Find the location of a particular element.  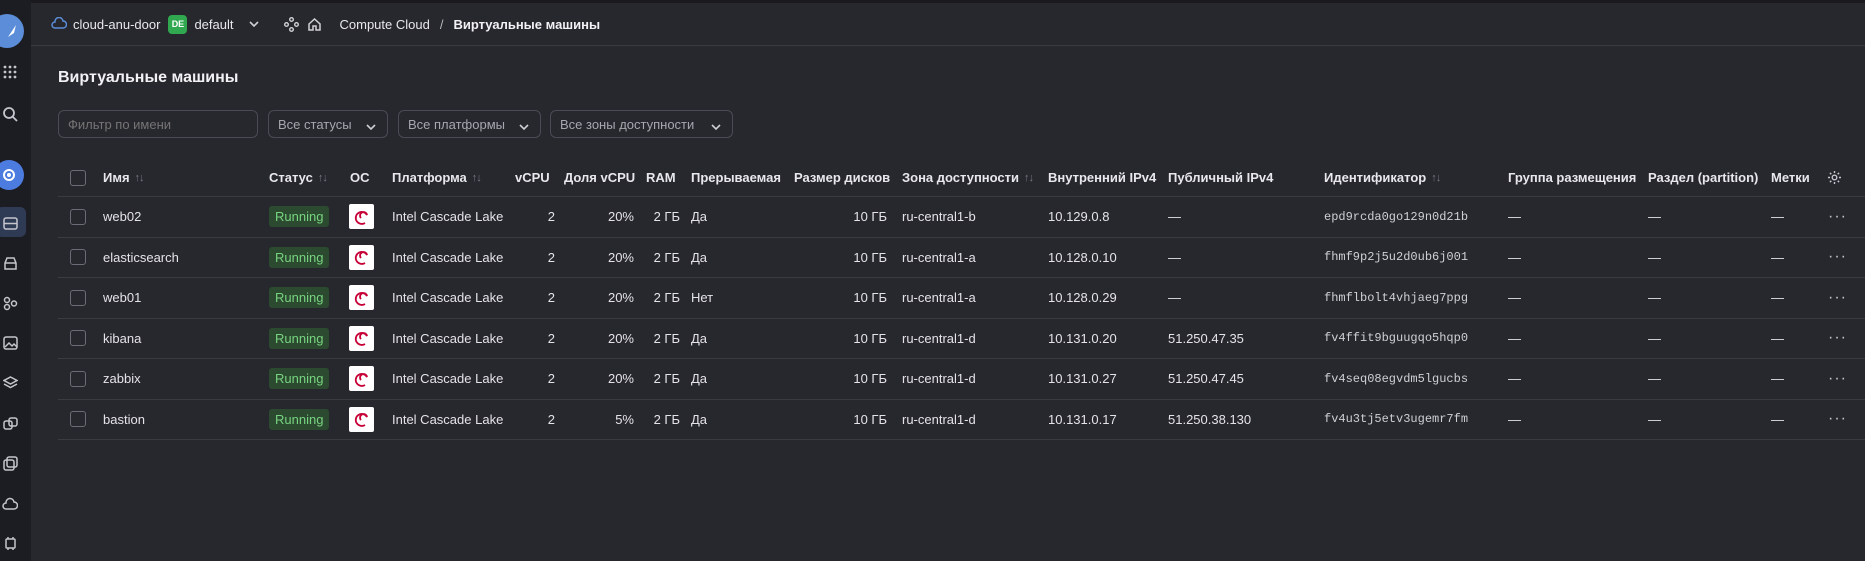

vm-name: kibana is located at coordinates (122, 339).